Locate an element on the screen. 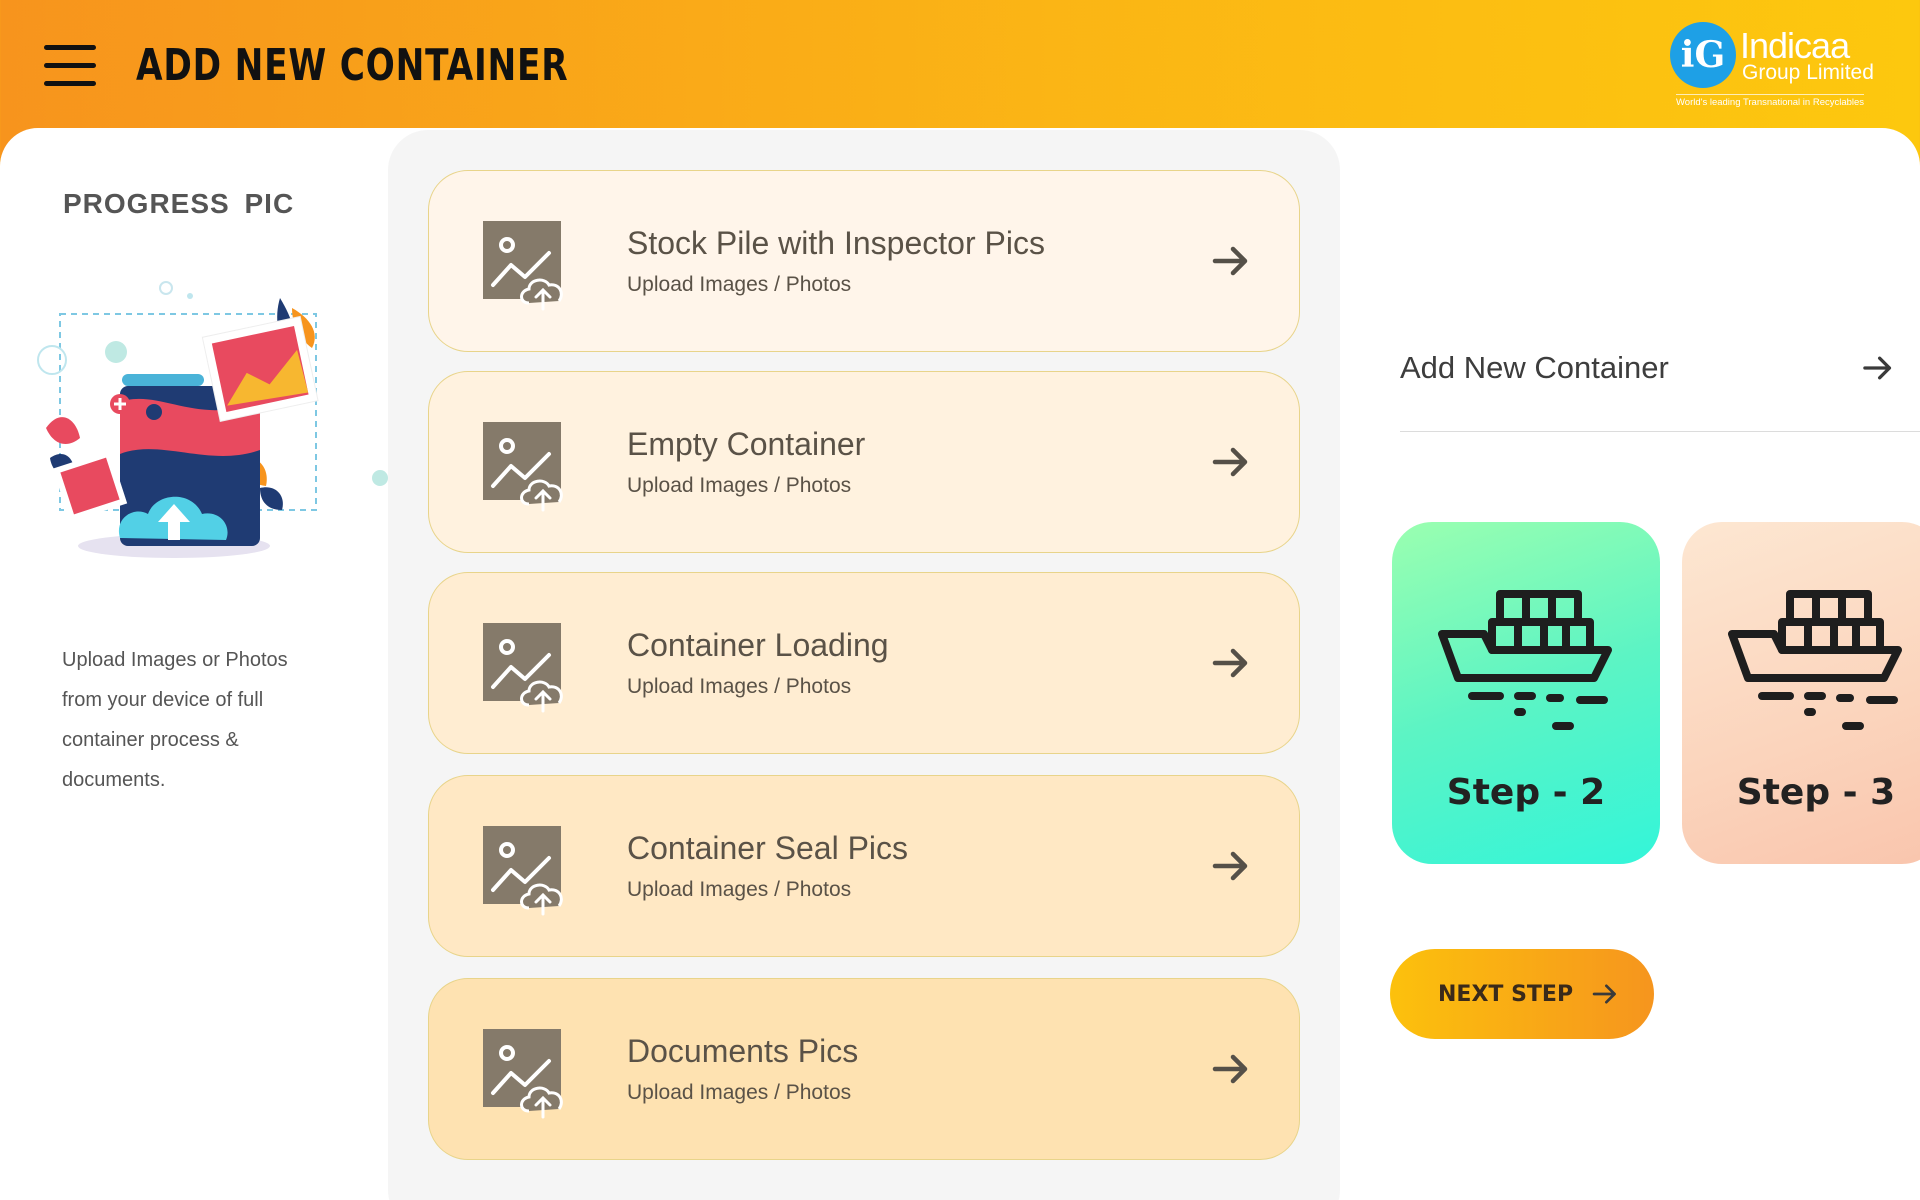 The image size is (1920, 1200). step-label: Step - 3 is located at coordinates (1816, 792).